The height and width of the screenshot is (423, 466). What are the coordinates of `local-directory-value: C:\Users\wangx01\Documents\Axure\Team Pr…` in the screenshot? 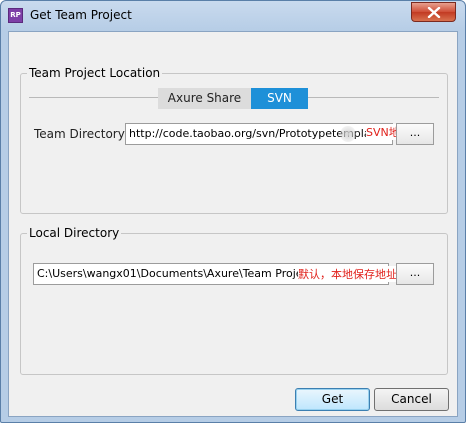 It's located at (178, 273).